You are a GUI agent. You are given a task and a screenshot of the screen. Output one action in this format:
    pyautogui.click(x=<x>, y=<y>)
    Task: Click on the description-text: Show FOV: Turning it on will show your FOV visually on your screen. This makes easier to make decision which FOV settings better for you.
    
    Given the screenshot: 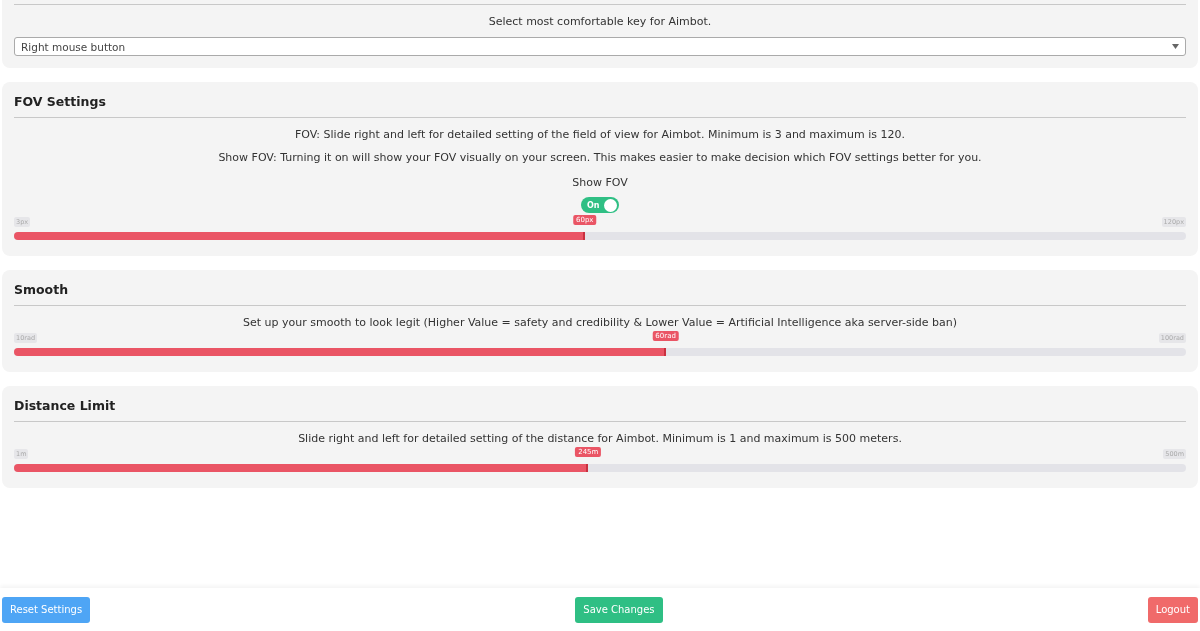 What is the action you would take?
    pyautogui.click(x=600, y=157)
    